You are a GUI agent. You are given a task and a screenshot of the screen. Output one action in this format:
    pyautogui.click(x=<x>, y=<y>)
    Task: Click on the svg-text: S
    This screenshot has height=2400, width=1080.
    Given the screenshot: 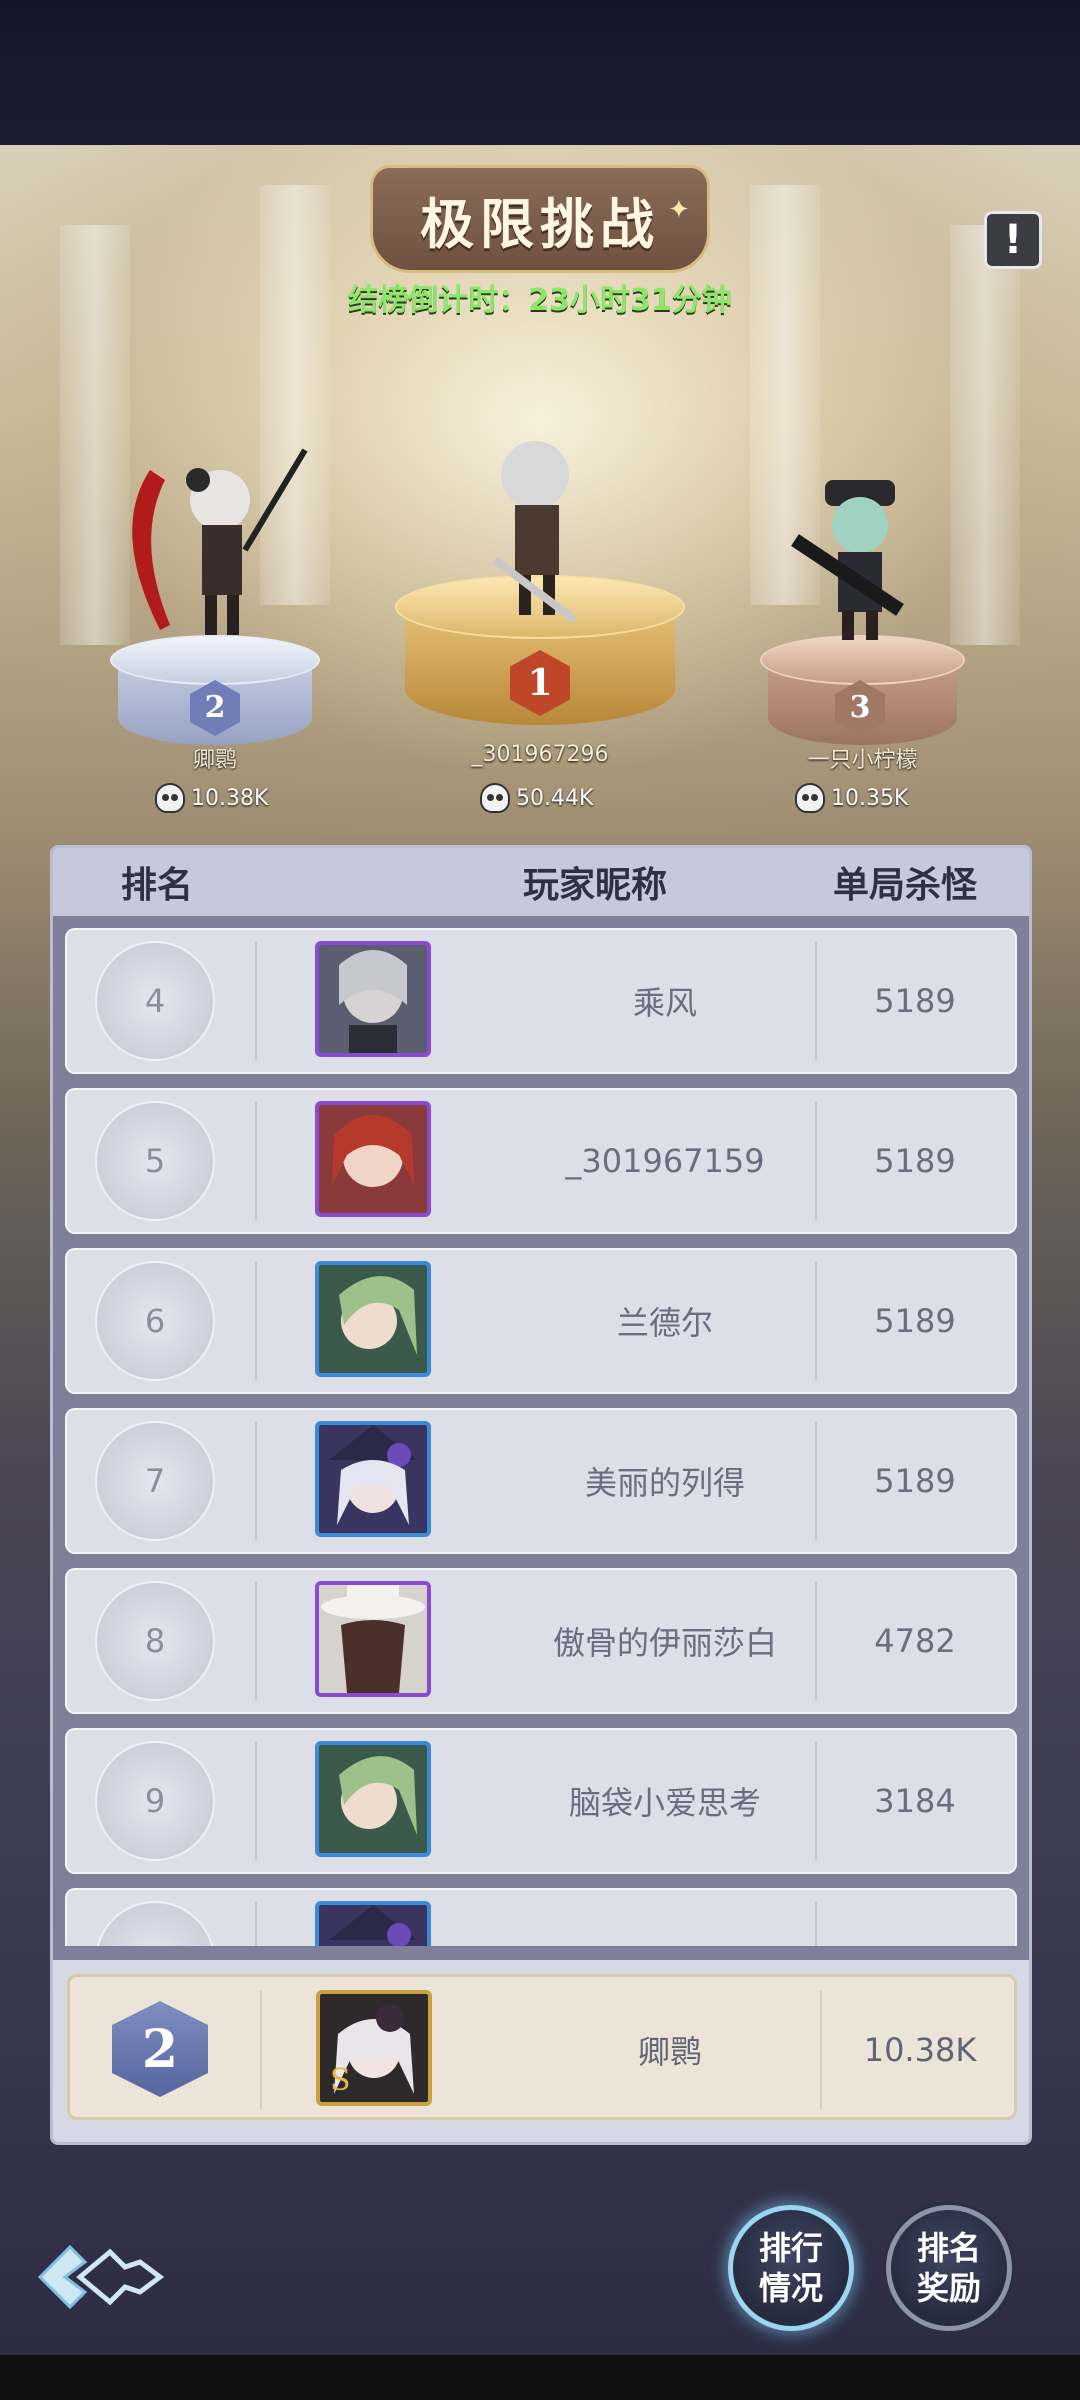 What is the action you would take?
    pyautogui.click(x=340, y=2080)
    